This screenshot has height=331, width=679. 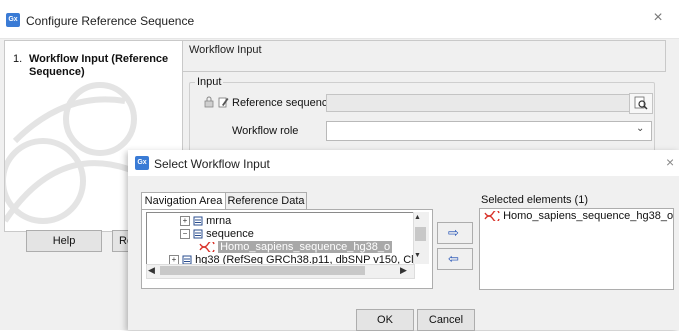 What do you see at coordinates (219, 221) in the screenshot?
I see `tree-item-label: mrna` at bounding box center [219, 221].